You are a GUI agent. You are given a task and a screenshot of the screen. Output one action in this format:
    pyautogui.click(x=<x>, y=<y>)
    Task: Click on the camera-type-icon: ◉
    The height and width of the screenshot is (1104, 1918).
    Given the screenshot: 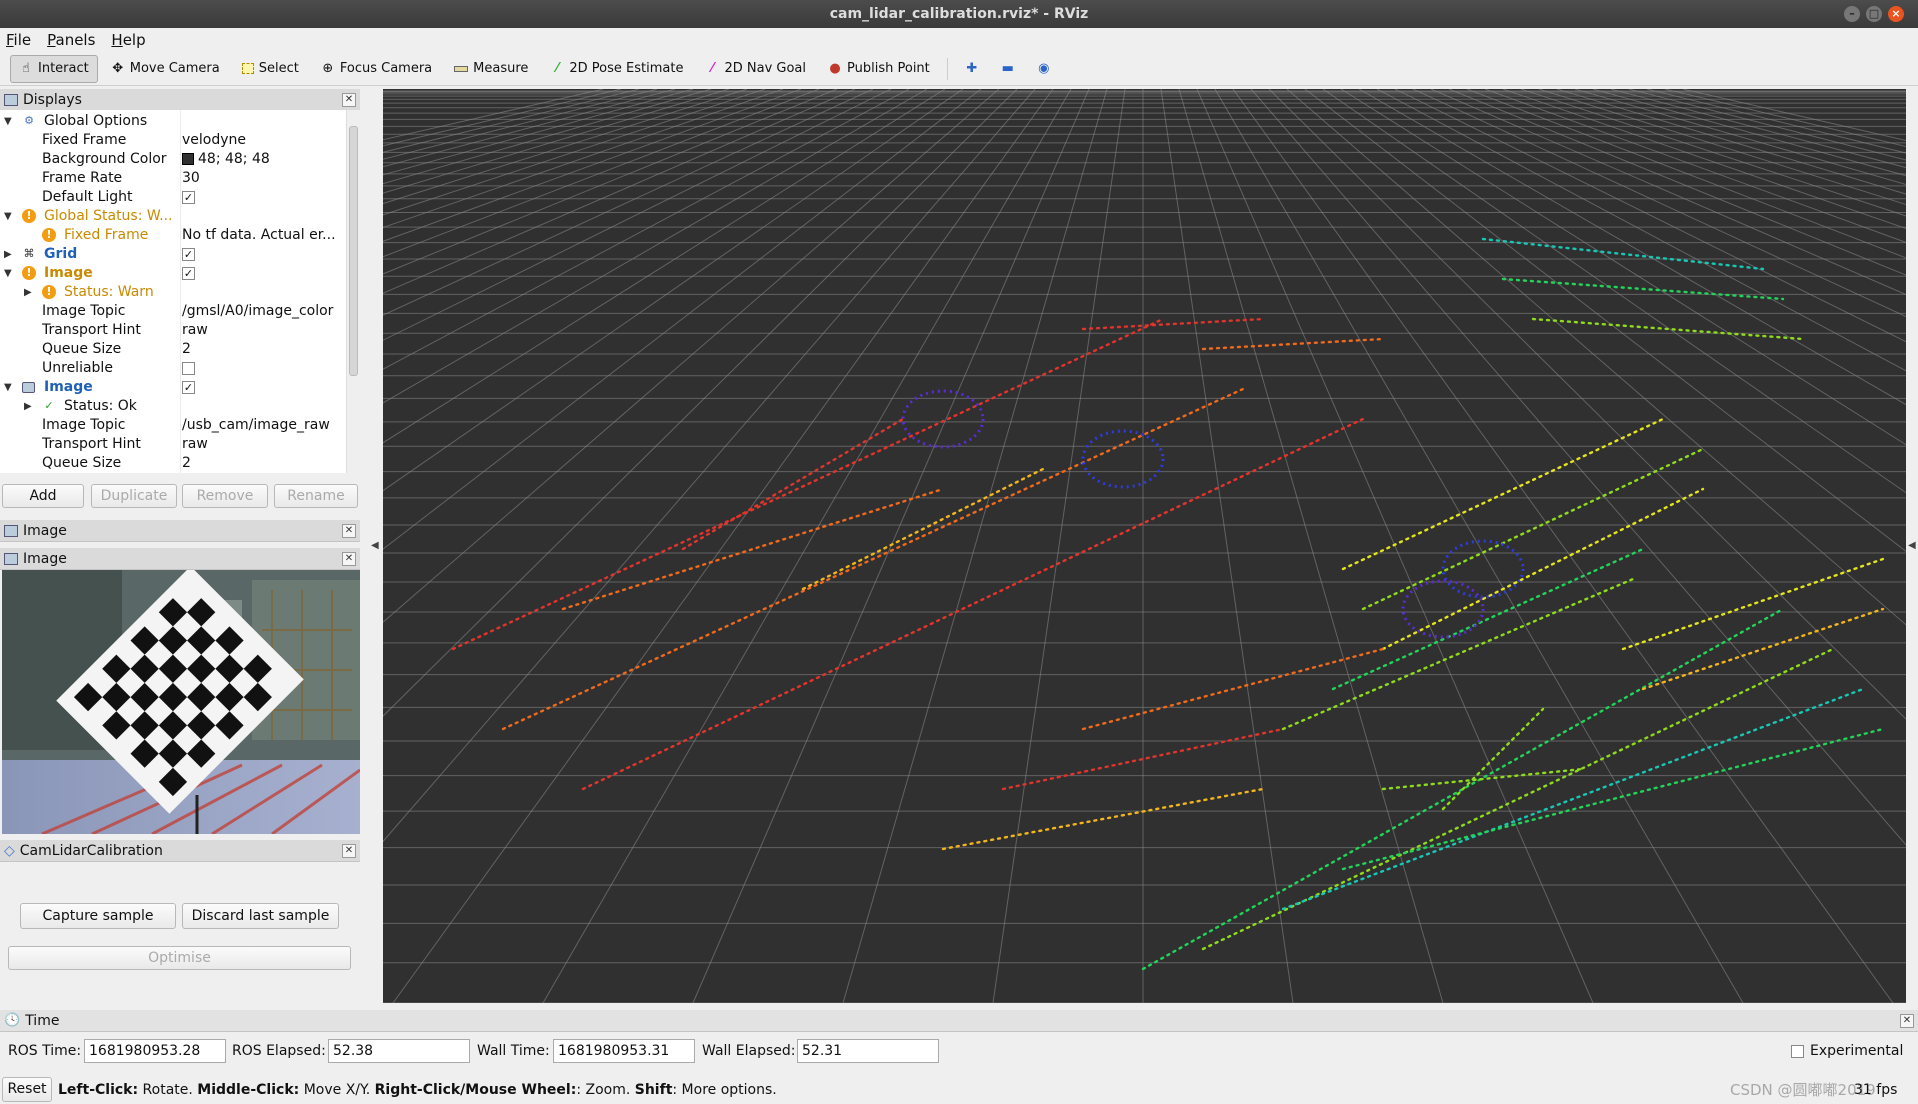 What is the action you would take?
    pyautogui.click(x=1044, y=68)
    